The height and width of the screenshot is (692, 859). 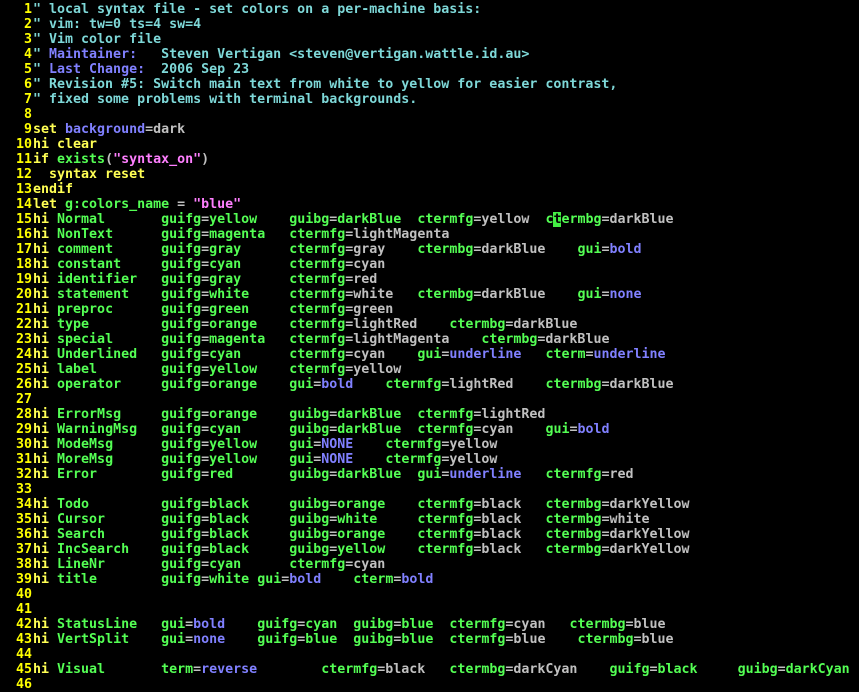 I want to click on code-line: 27, so click(x=429, y=399).